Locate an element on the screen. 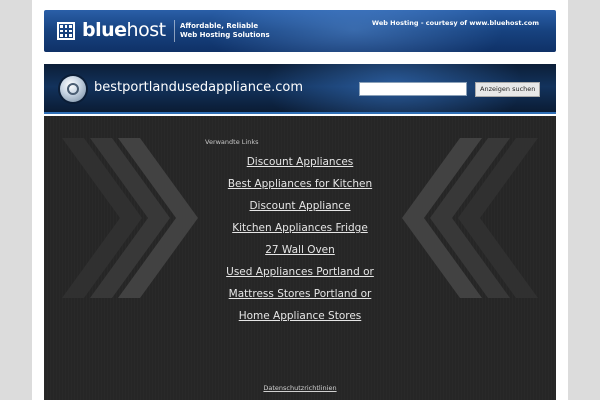 The height and width of the screenshot is (400, 600). tagline-line-2: Web Hosting Solutions is located at coordinates (225, 35).